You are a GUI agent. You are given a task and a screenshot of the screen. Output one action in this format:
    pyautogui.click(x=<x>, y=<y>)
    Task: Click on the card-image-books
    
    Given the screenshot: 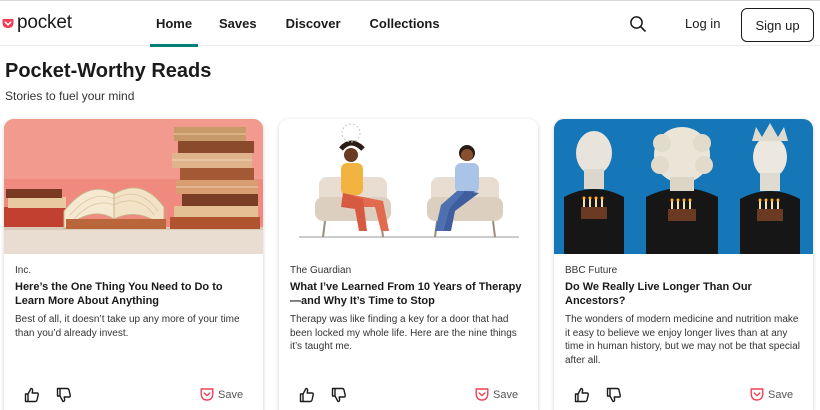 What is the action you would take?
    pyautogui.click(x=133, y=186)
    